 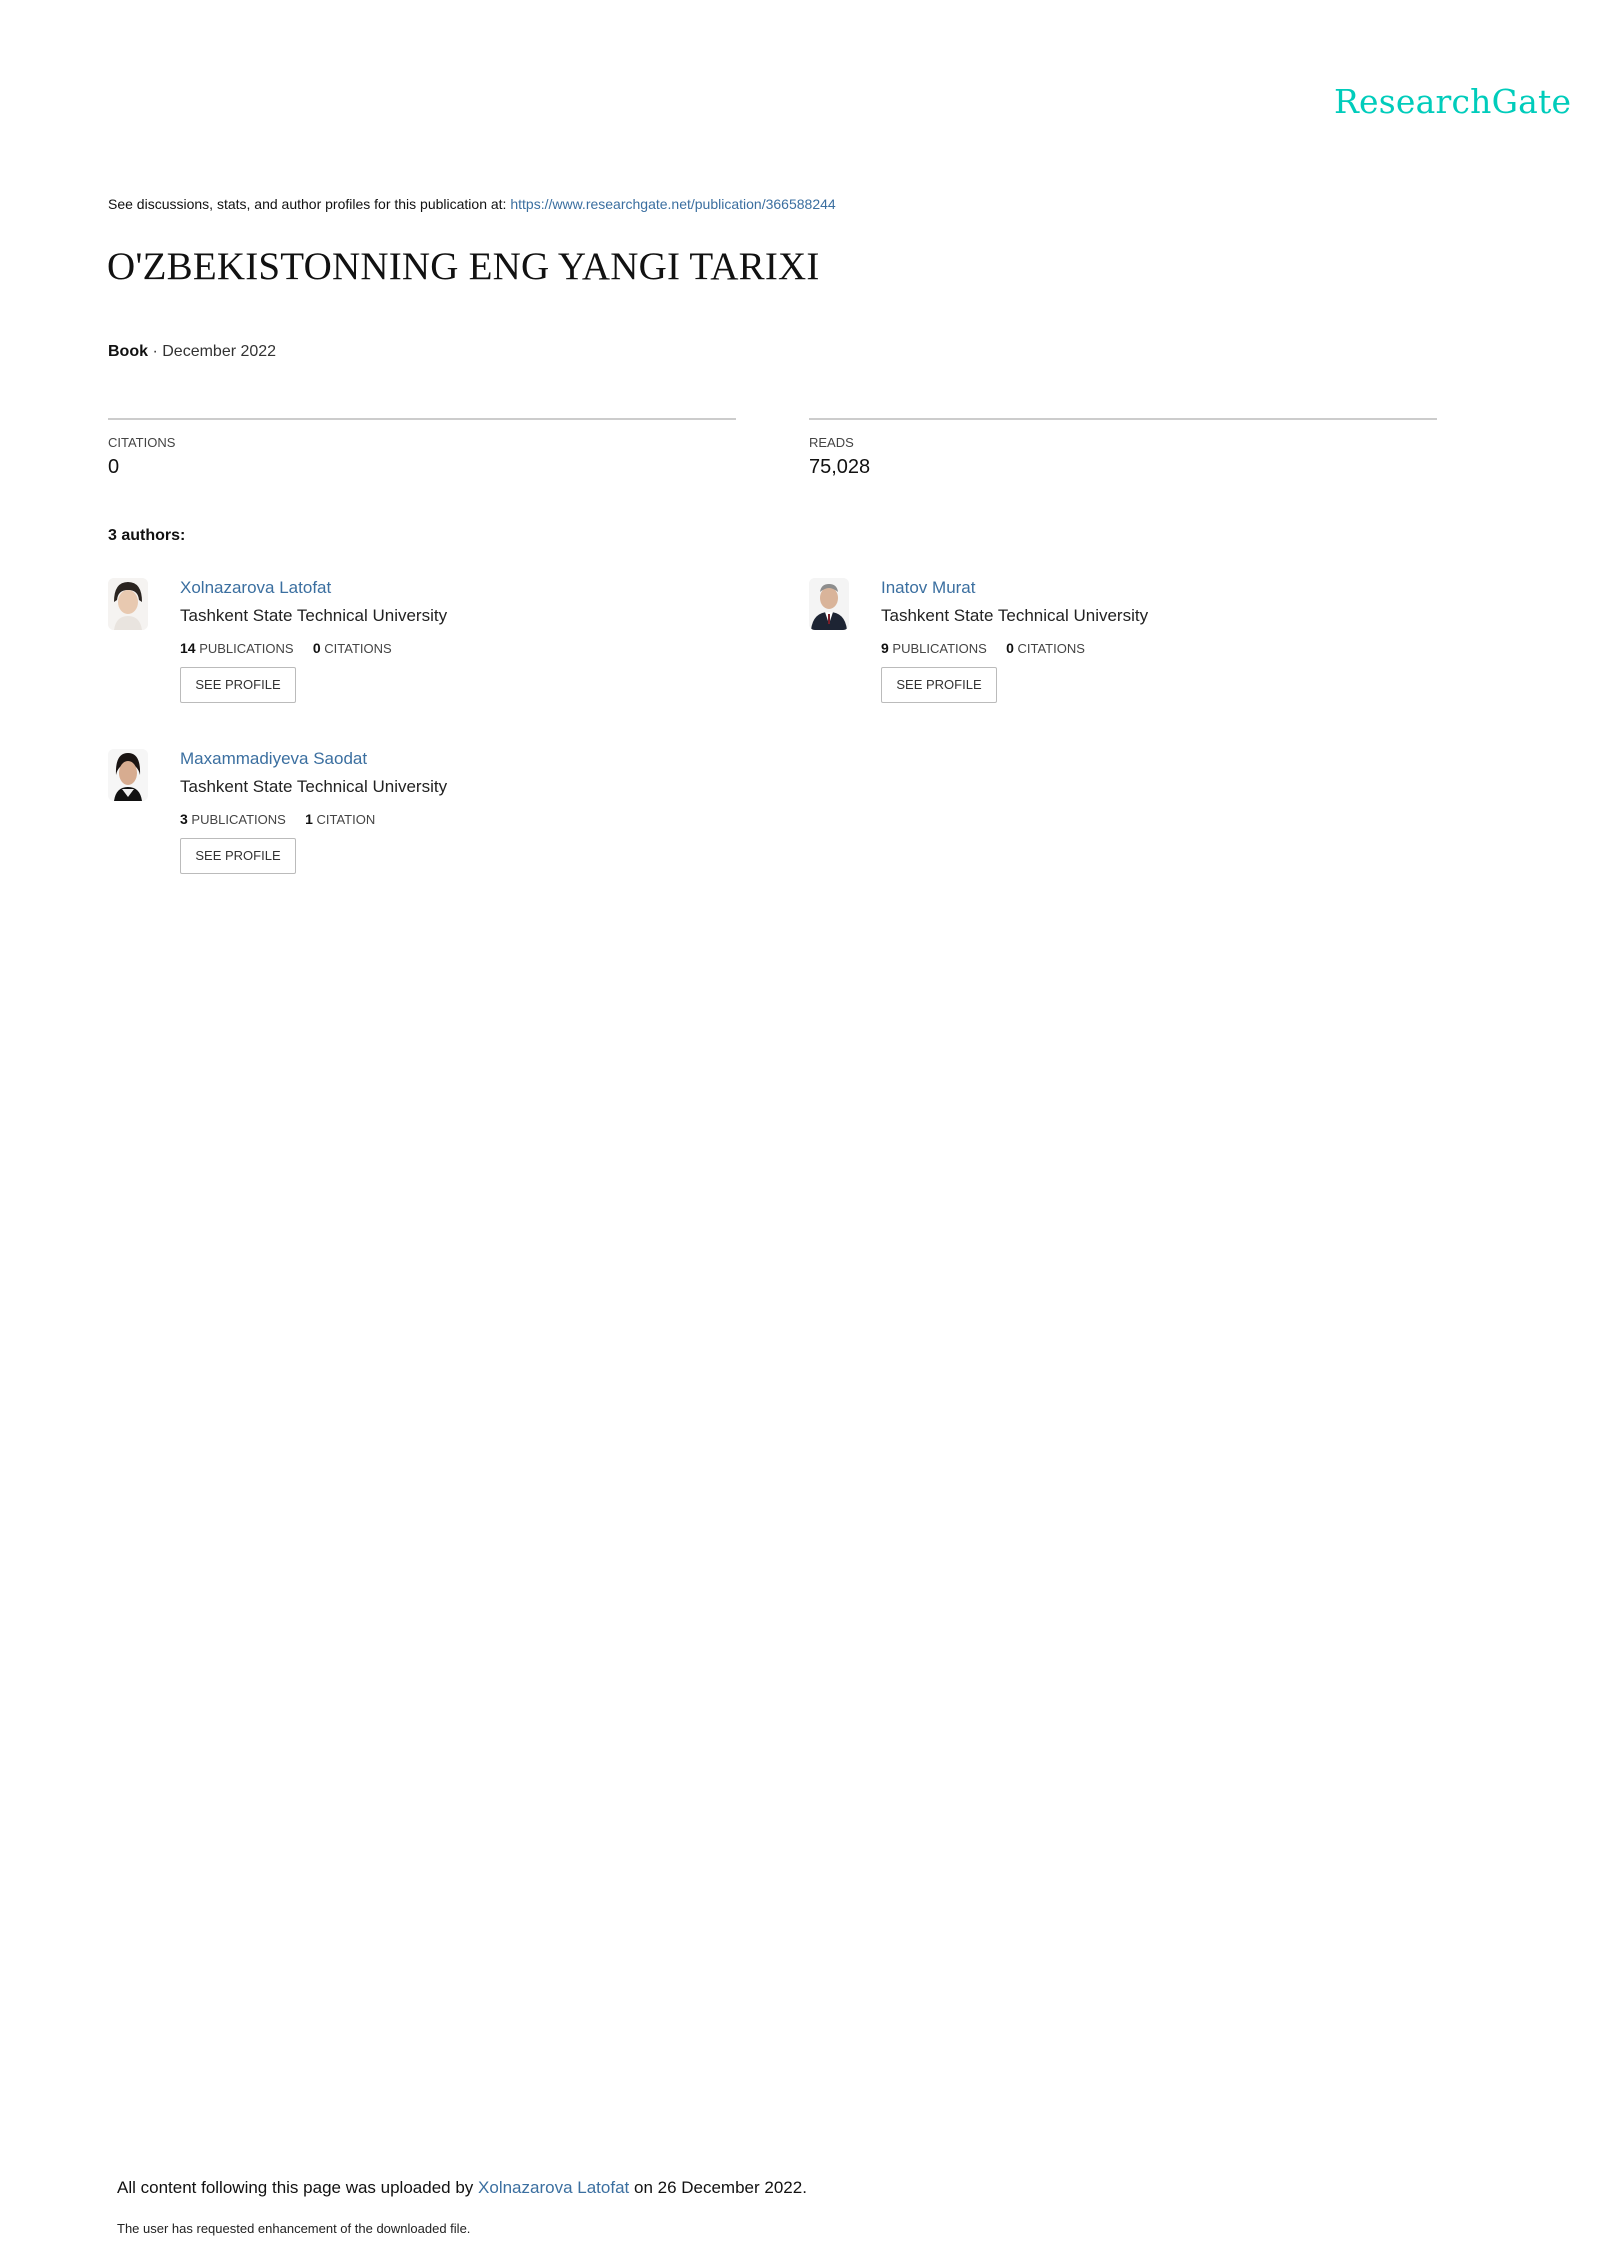 I want to click on publications-count: 3, so click(x=184, y=819).